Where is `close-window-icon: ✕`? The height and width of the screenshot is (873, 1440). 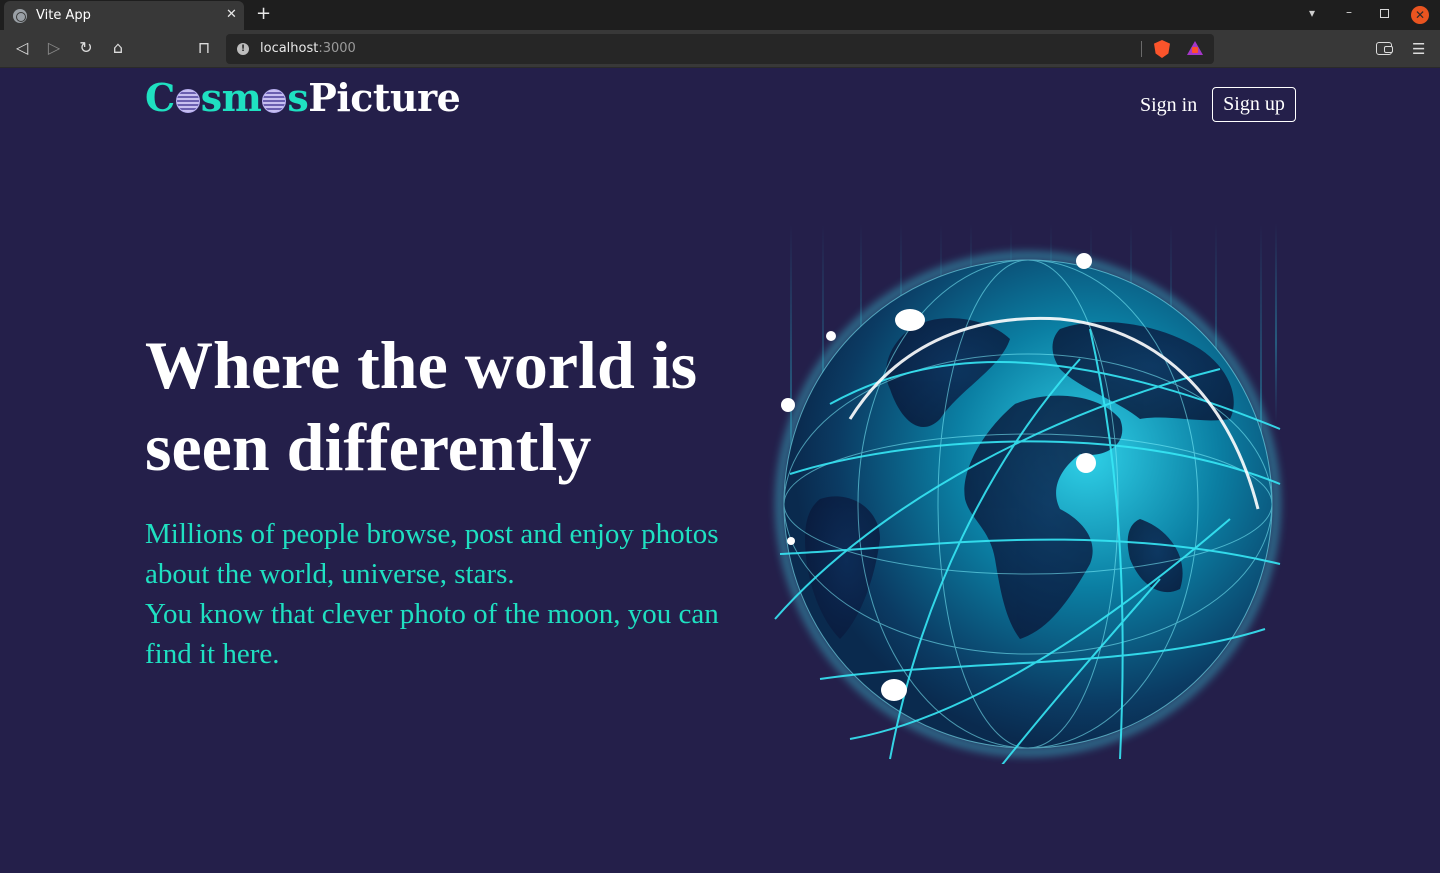
close-window-icon: ✕ is located at coordinates (1420, 15).